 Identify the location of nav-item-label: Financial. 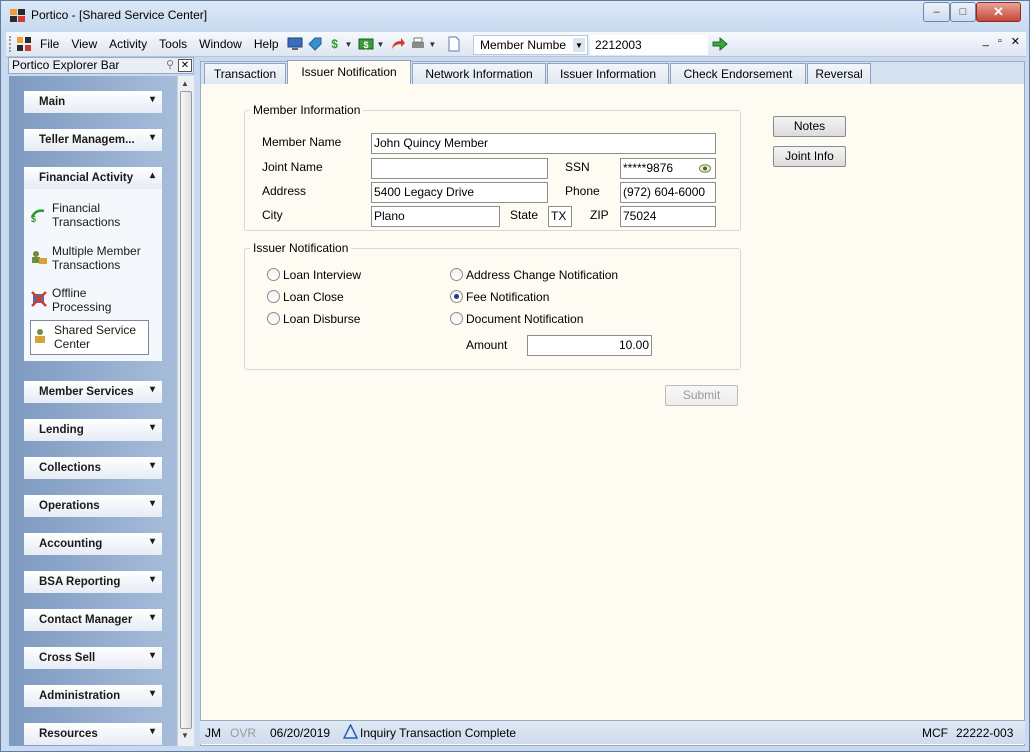
(76, 208).